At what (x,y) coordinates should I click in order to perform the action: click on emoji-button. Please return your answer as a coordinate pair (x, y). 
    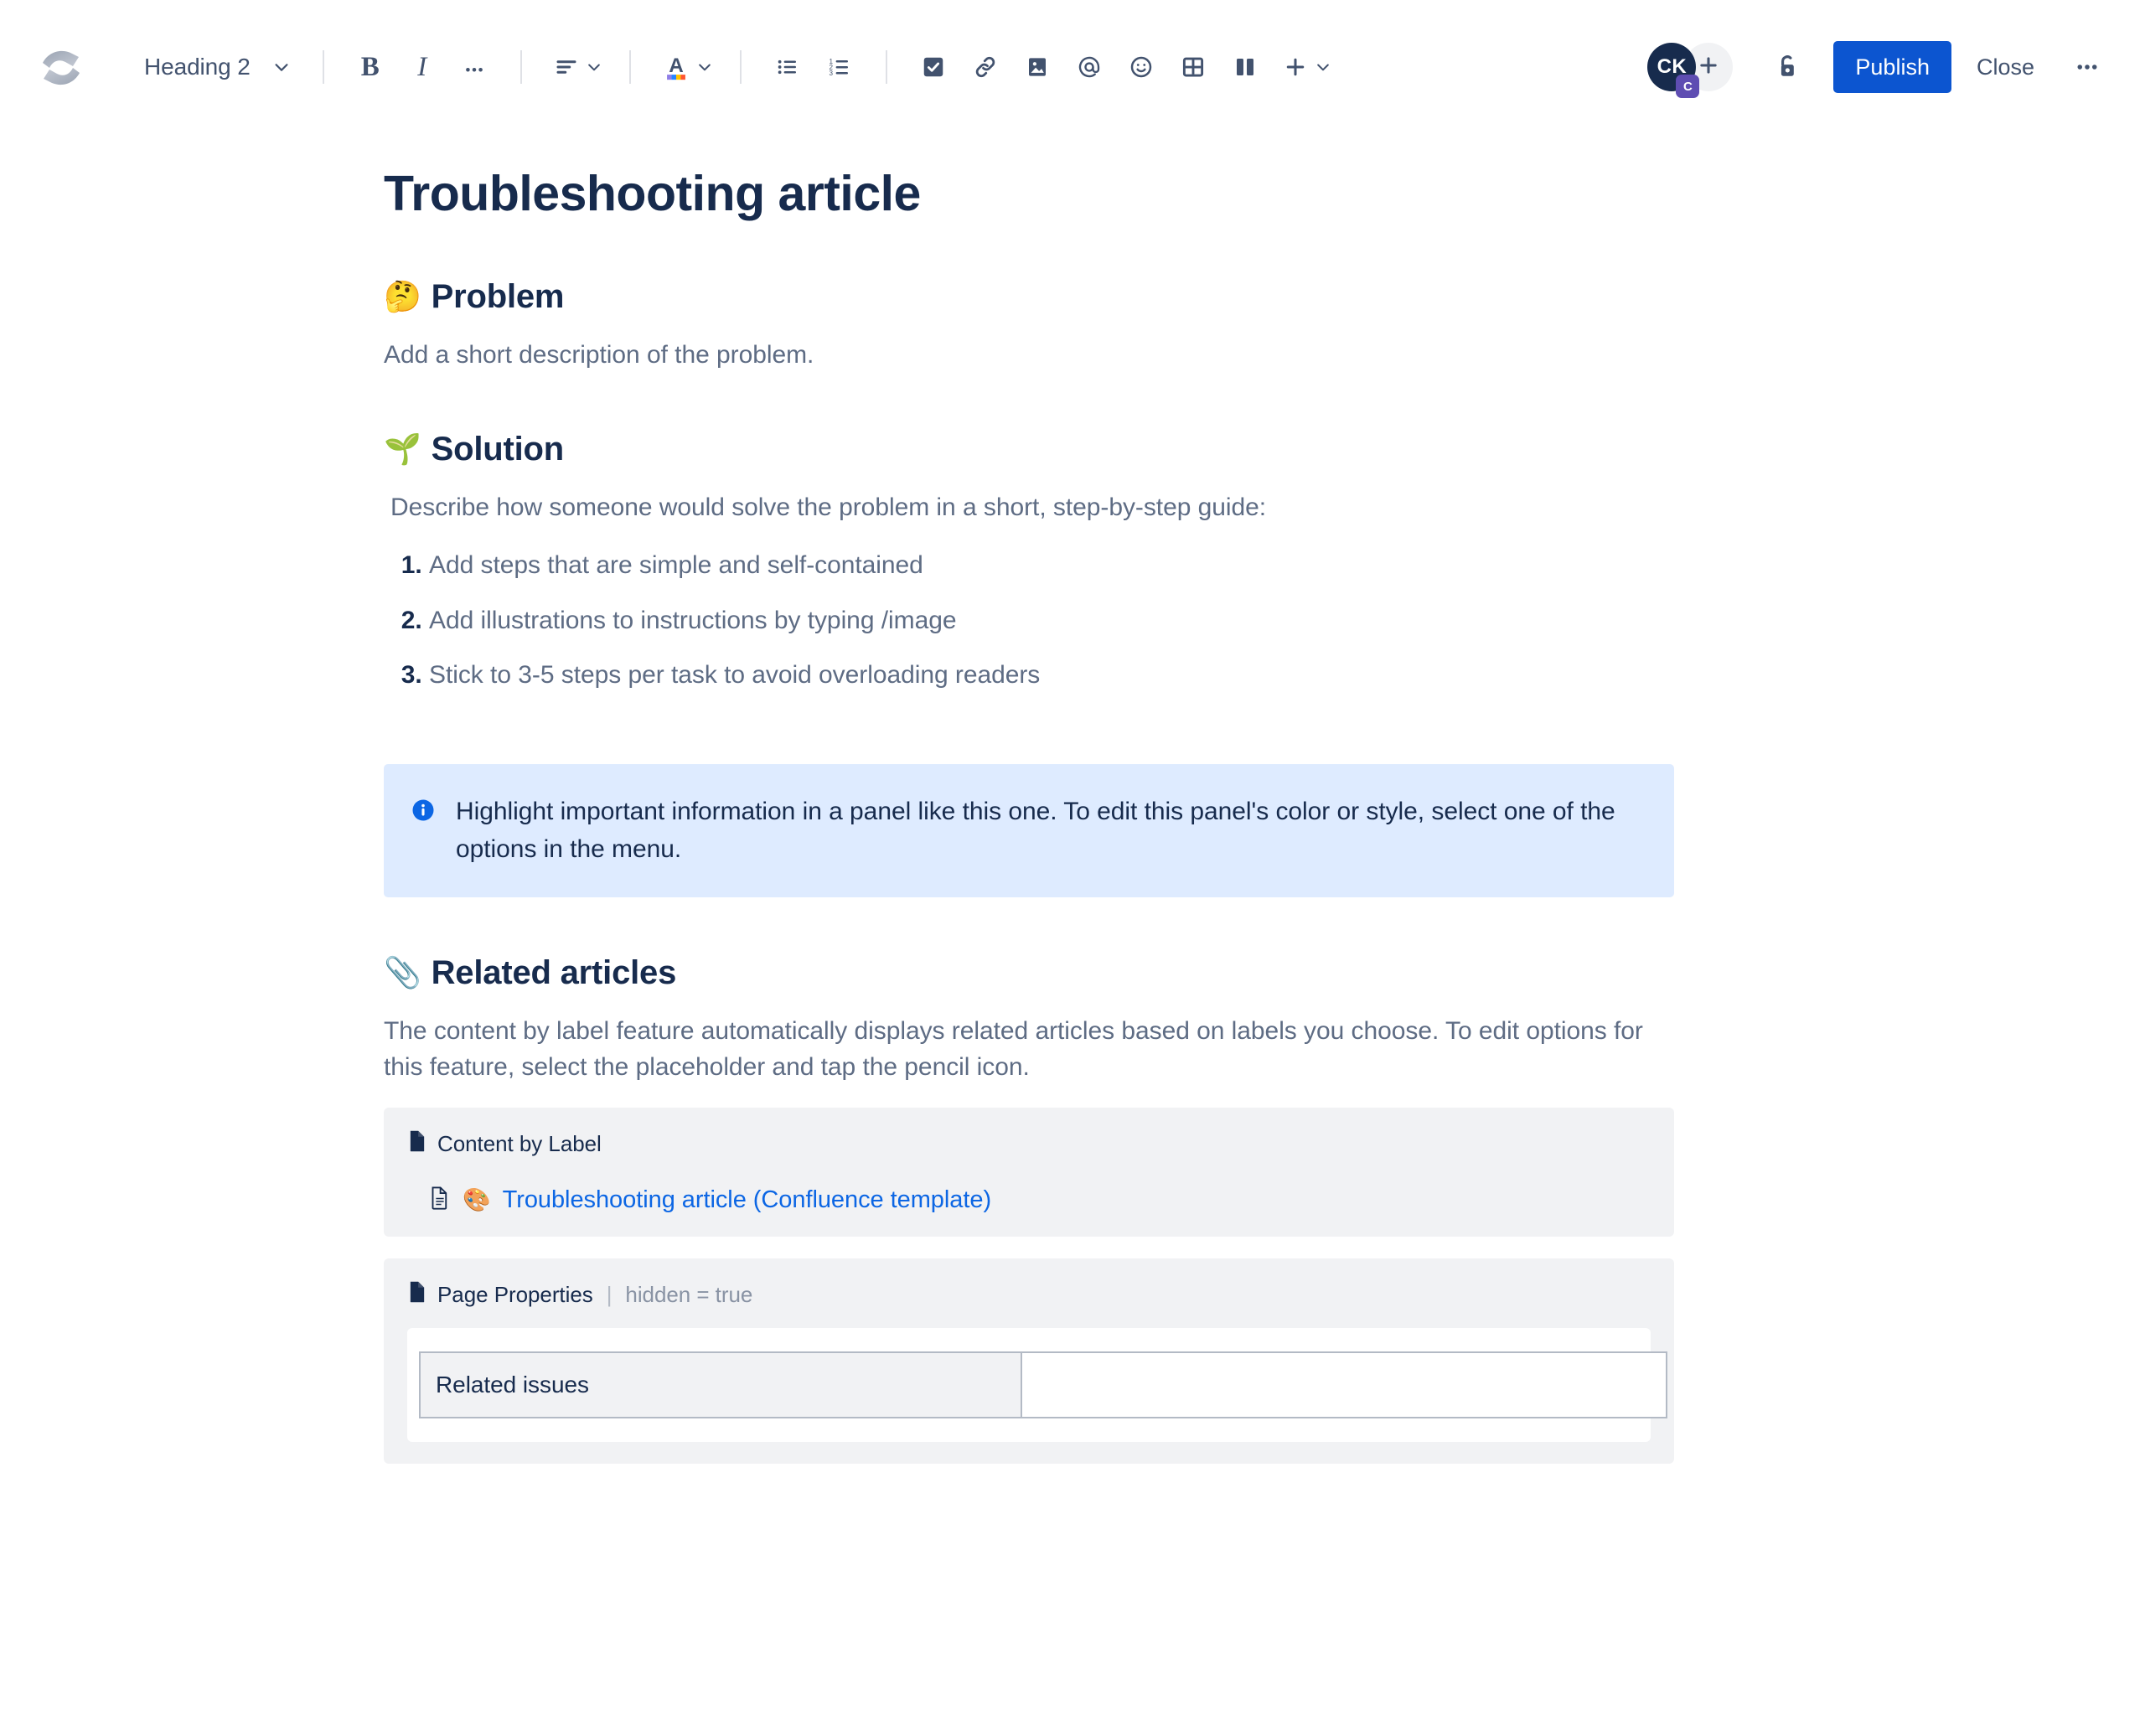
    Looking at the image, I should click on (1141, 67).